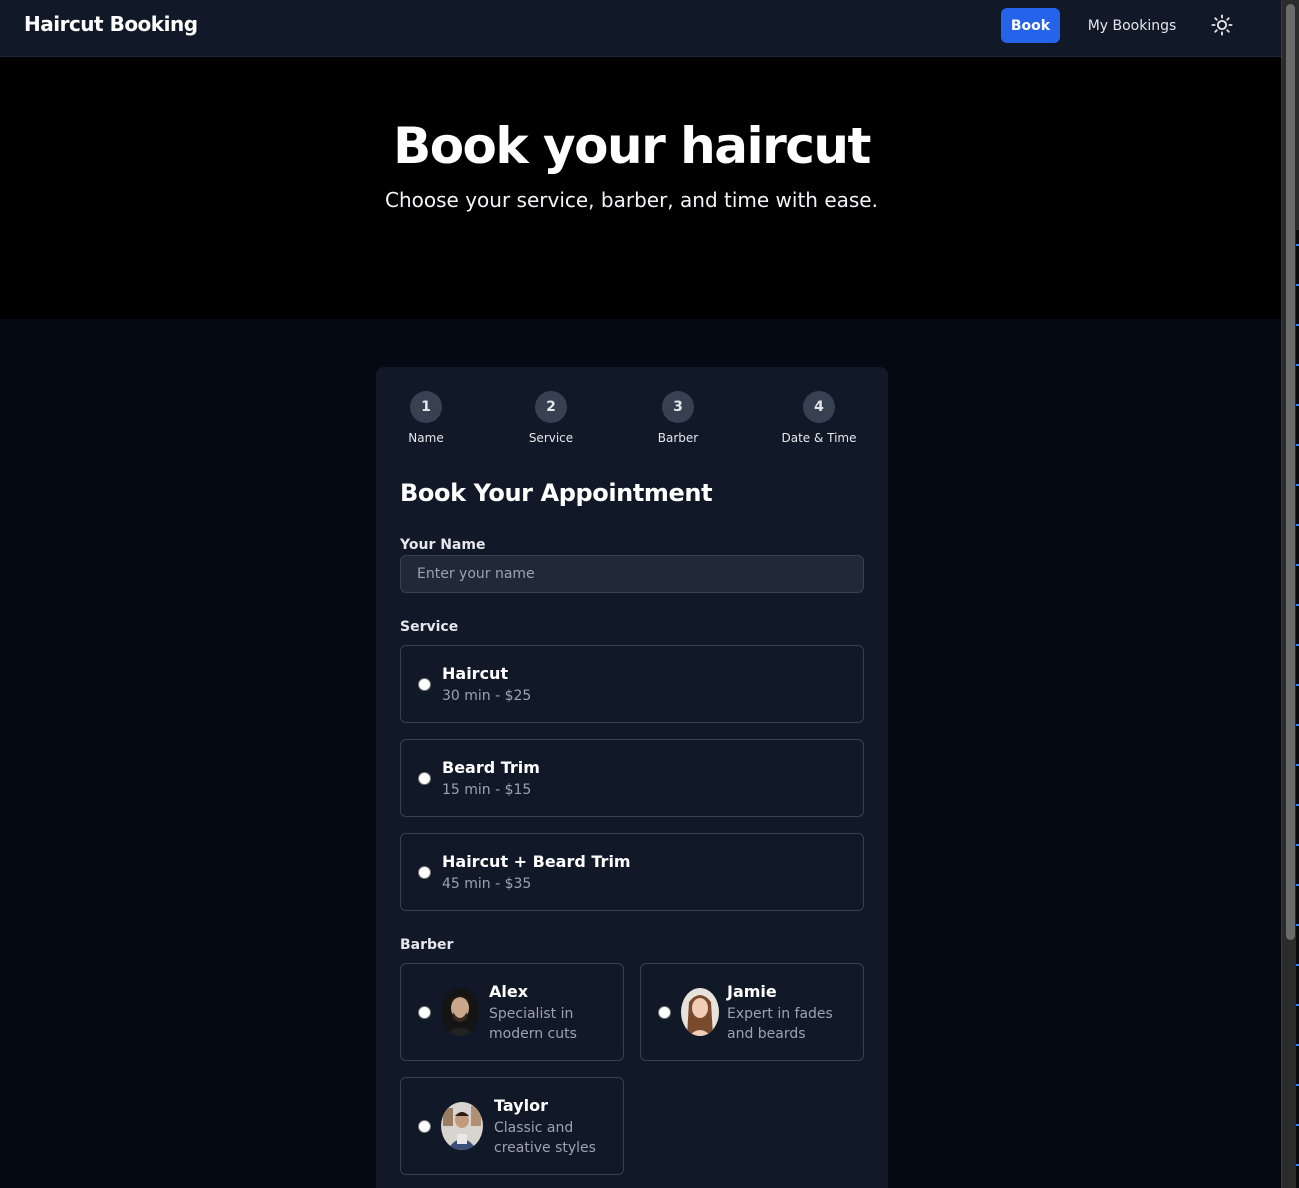 This screenshot has height=1188, width=1299. I want to click on barber-name: Alex, so click(509, 991).